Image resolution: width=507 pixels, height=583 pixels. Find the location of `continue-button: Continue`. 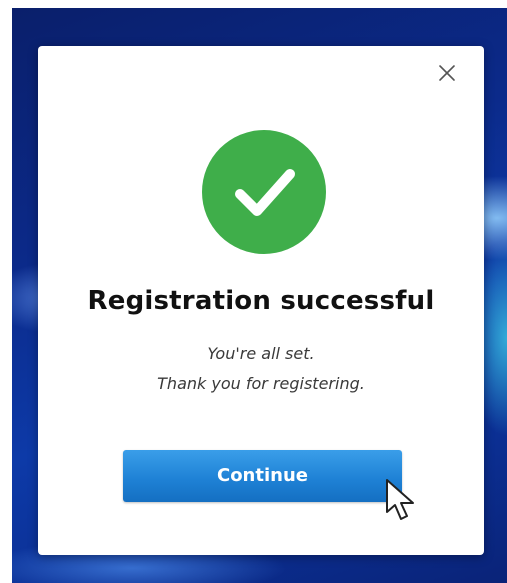

continue-button: Continue is located at coordinates (262, 476).